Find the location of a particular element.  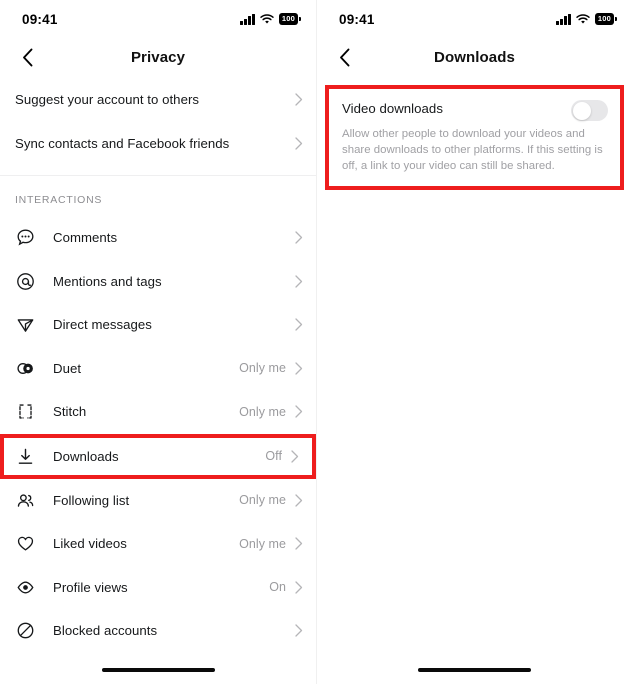

list-item-comments: Comments is located at coordinates (158, 238).